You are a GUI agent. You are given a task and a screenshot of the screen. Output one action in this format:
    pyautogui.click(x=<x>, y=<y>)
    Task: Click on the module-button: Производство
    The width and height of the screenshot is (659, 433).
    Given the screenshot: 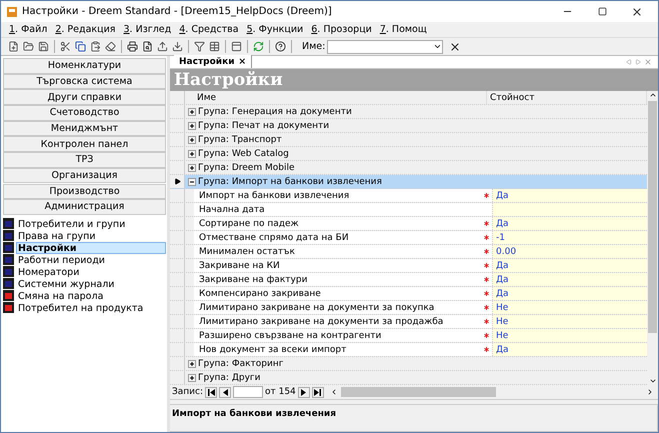 What is the action you would take?
    pyautogui.click(x=84, y=192)
    